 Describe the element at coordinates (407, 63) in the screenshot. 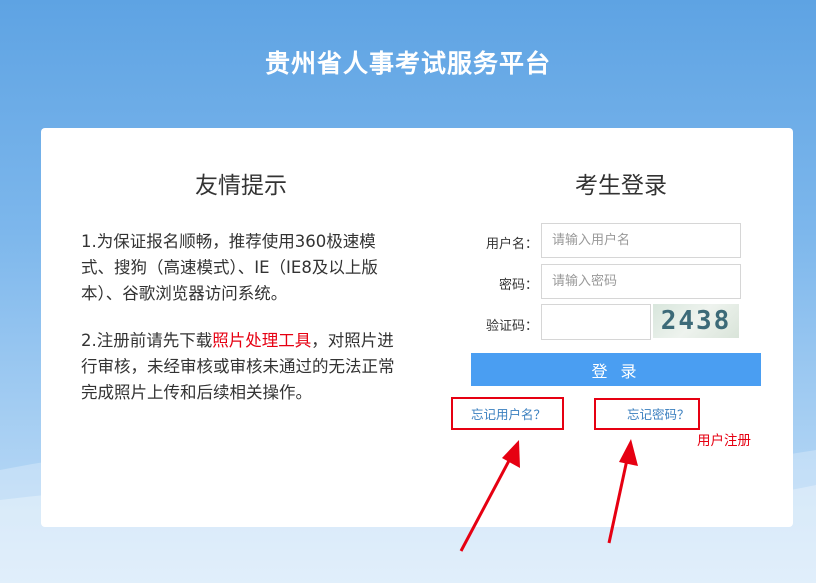

I see `site-title: 贵州省人事考试服务平台` at that location.